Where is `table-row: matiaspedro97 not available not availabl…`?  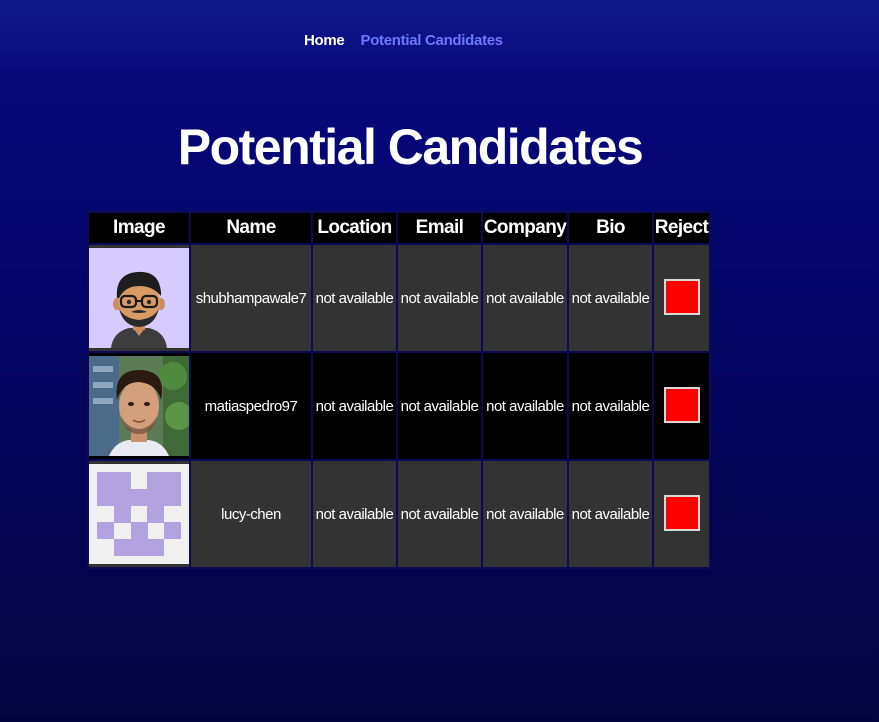 table-row: matiaspedro97 not available not availabl… is located at coordinates (399, 406).